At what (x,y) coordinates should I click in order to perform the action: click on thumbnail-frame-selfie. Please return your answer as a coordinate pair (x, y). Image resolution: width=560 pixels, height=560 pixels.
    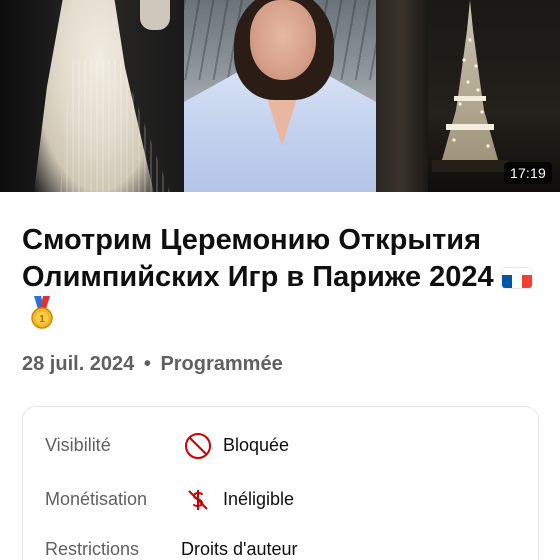
    Looking at the image, I should click on (280, 96).